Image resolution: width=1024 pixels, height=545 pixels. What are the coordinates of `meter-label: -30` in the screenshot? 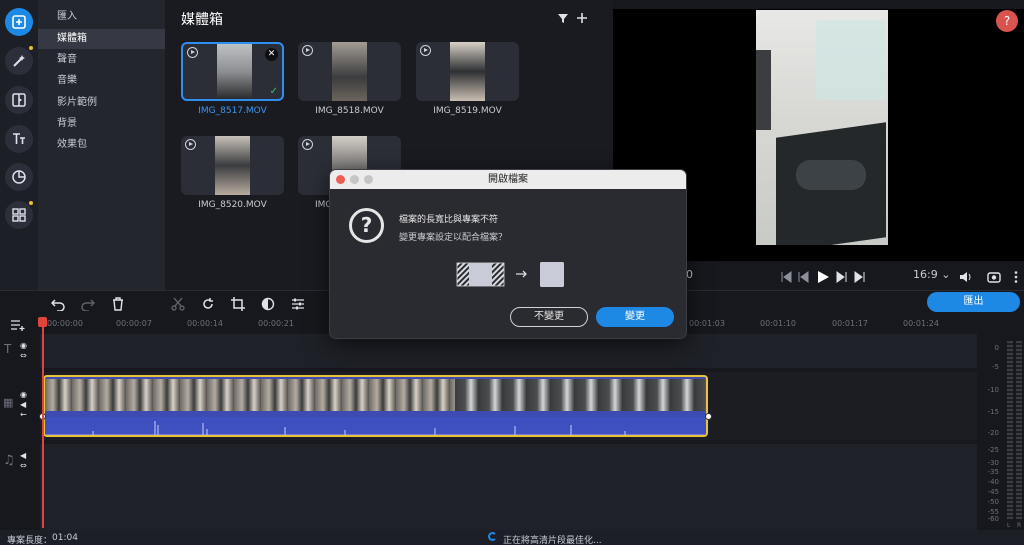 It's located at (993, 463).